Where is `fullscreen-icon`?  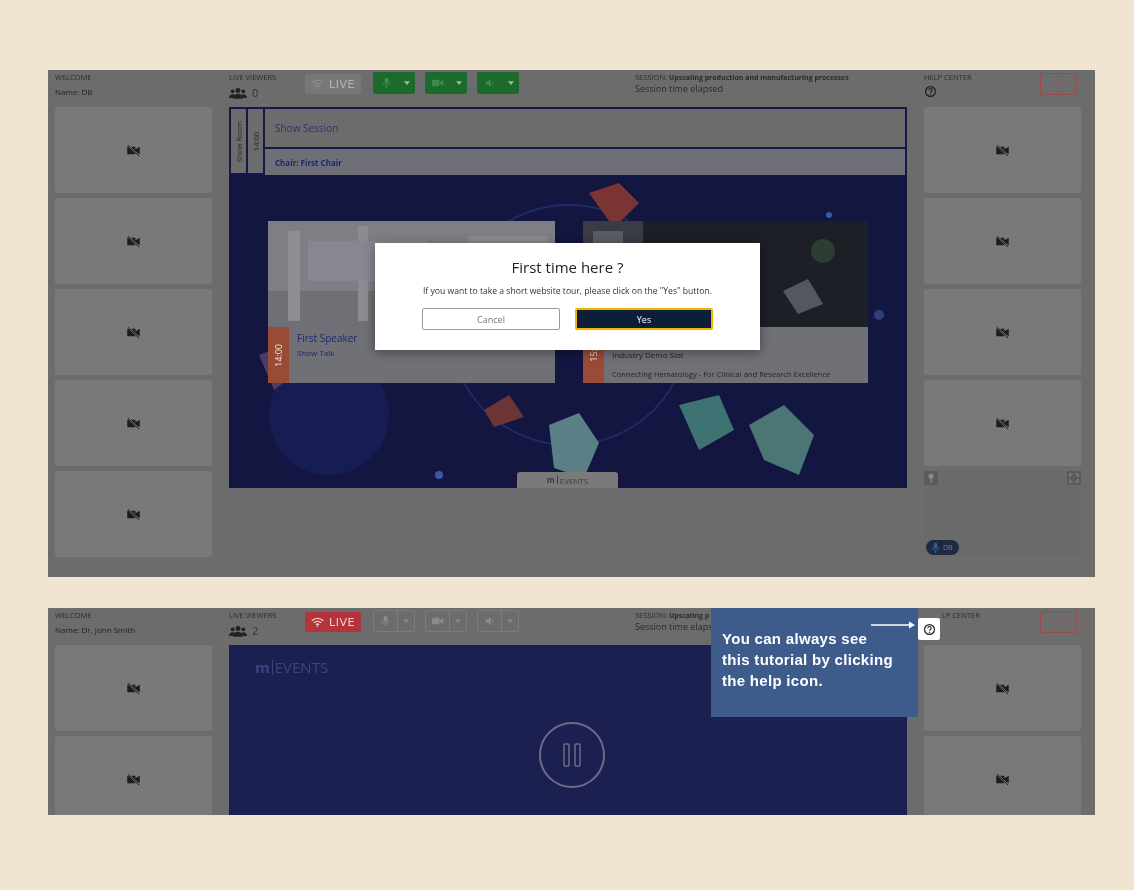
fullscreen-icon is located at coordinates (1074, 478).